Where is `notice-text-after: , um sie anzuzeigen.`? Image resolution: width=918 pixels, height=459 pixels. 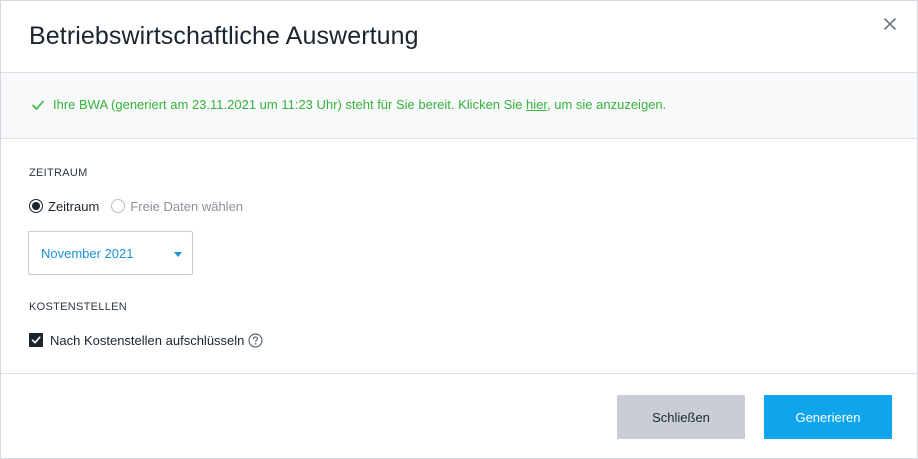 notice-text-after: , um sie anzuzeigen. is located at coordinates (607, 104).